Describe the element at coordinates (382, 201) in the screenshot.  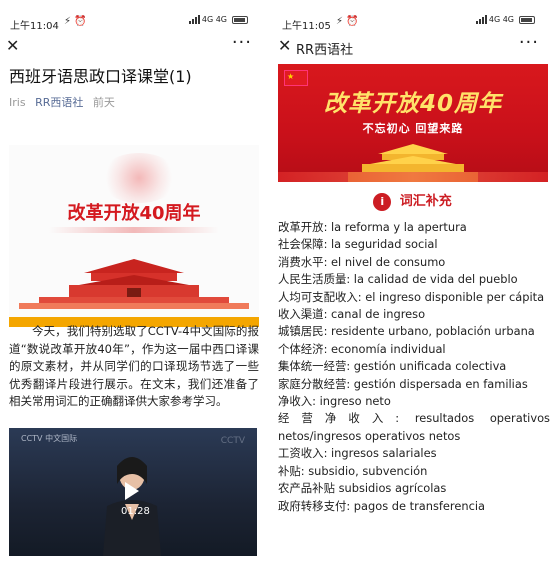
I see `section-badge-icon: i` at that location.